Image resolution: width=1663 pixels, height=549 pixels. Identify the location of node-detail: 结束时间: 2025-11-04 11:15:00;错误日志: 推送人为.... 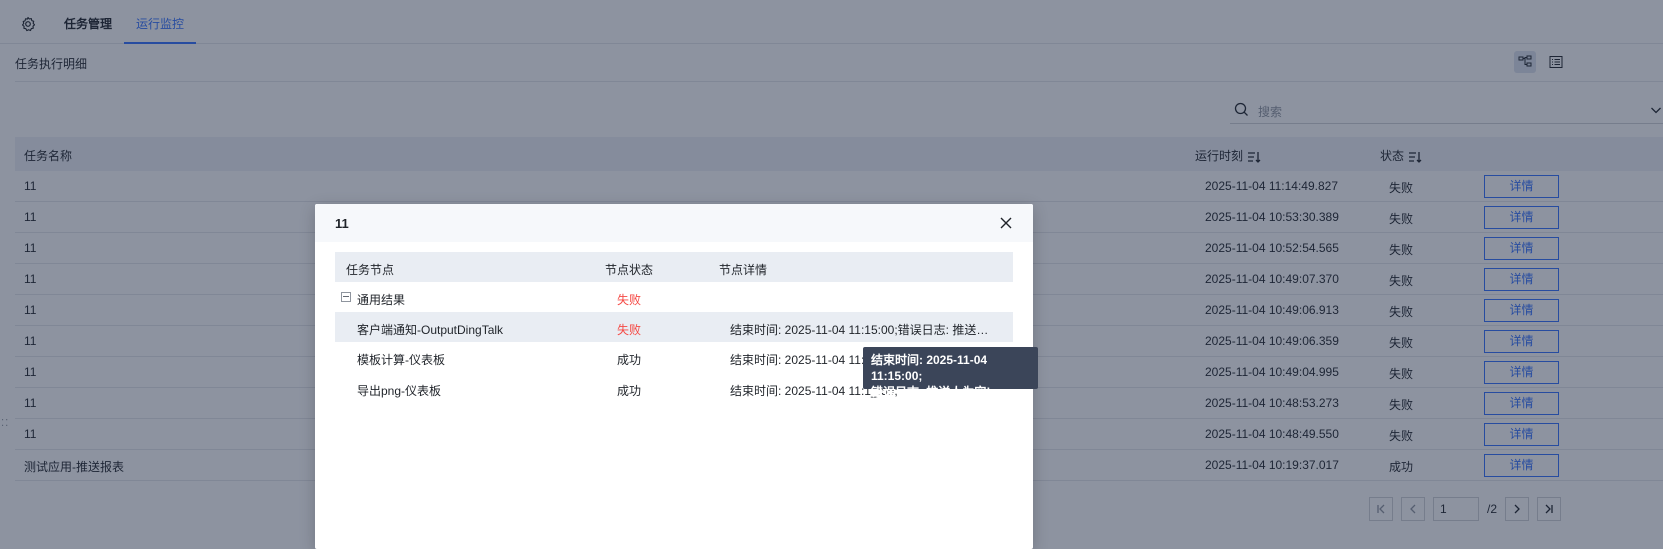
(865, 330).